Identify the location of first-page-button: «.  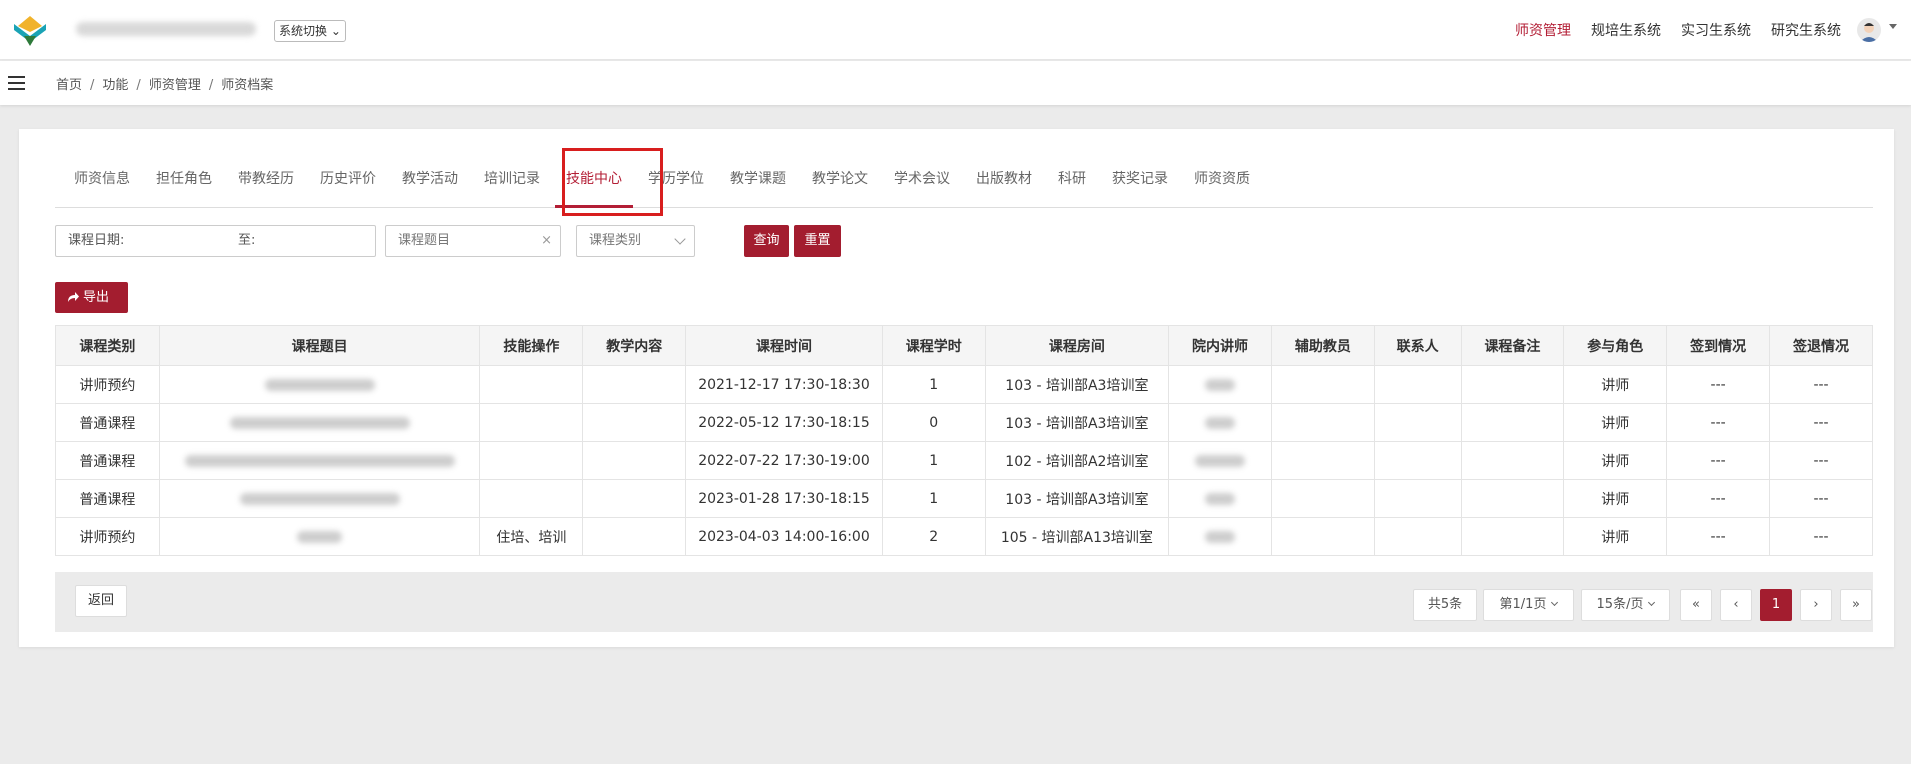
(1696, 605).